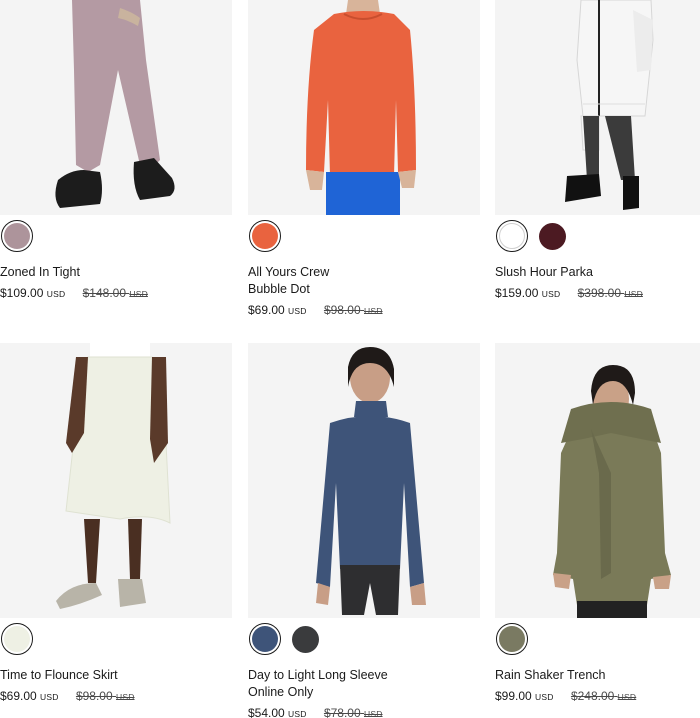  I want to click on product-name-line: Slush Hour Parka, so click(544, 272).